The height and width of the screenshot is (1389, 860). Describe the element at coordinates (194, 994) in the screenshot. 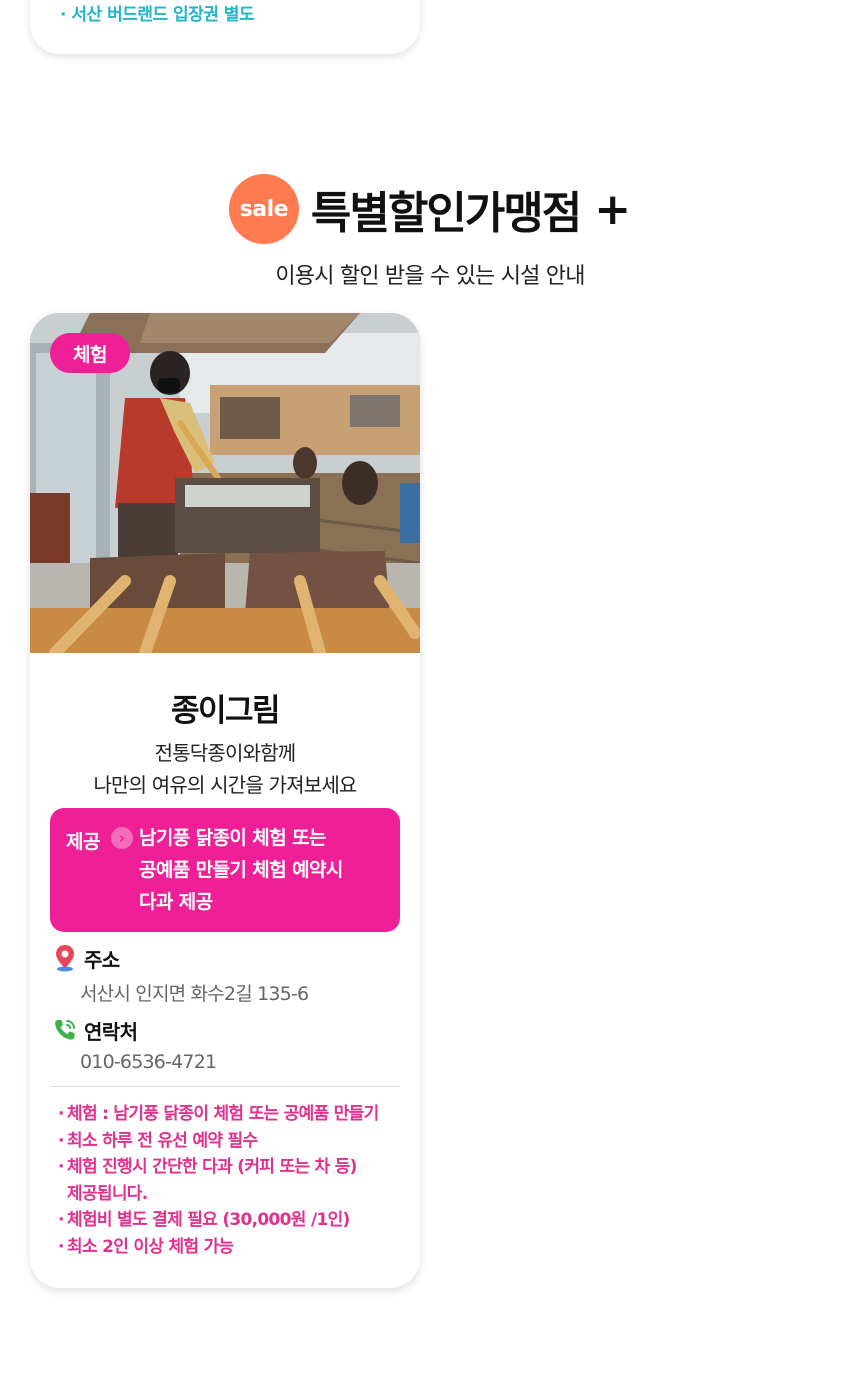

I see `address-value: 서산시 인지면 화수2길 135-6` at that location.